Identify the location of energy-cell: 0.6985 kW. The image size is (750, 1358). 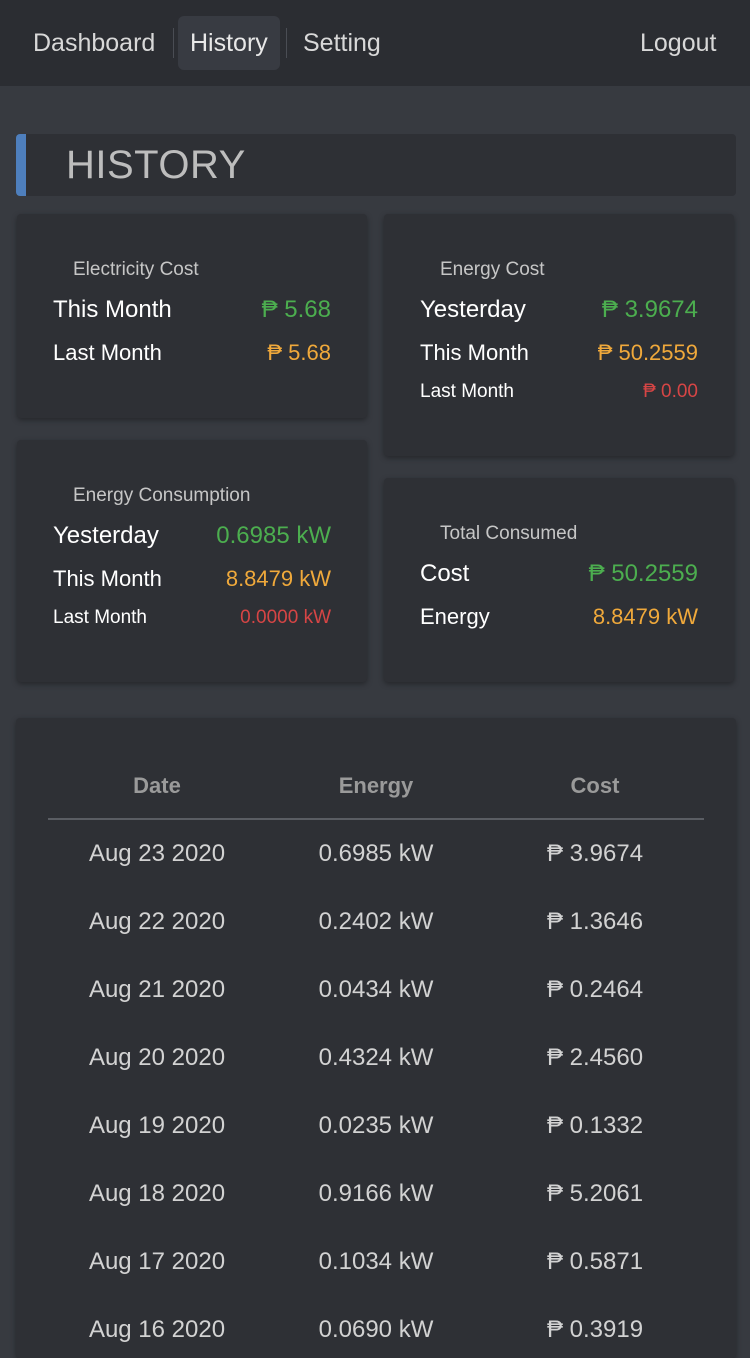
(376, 853).